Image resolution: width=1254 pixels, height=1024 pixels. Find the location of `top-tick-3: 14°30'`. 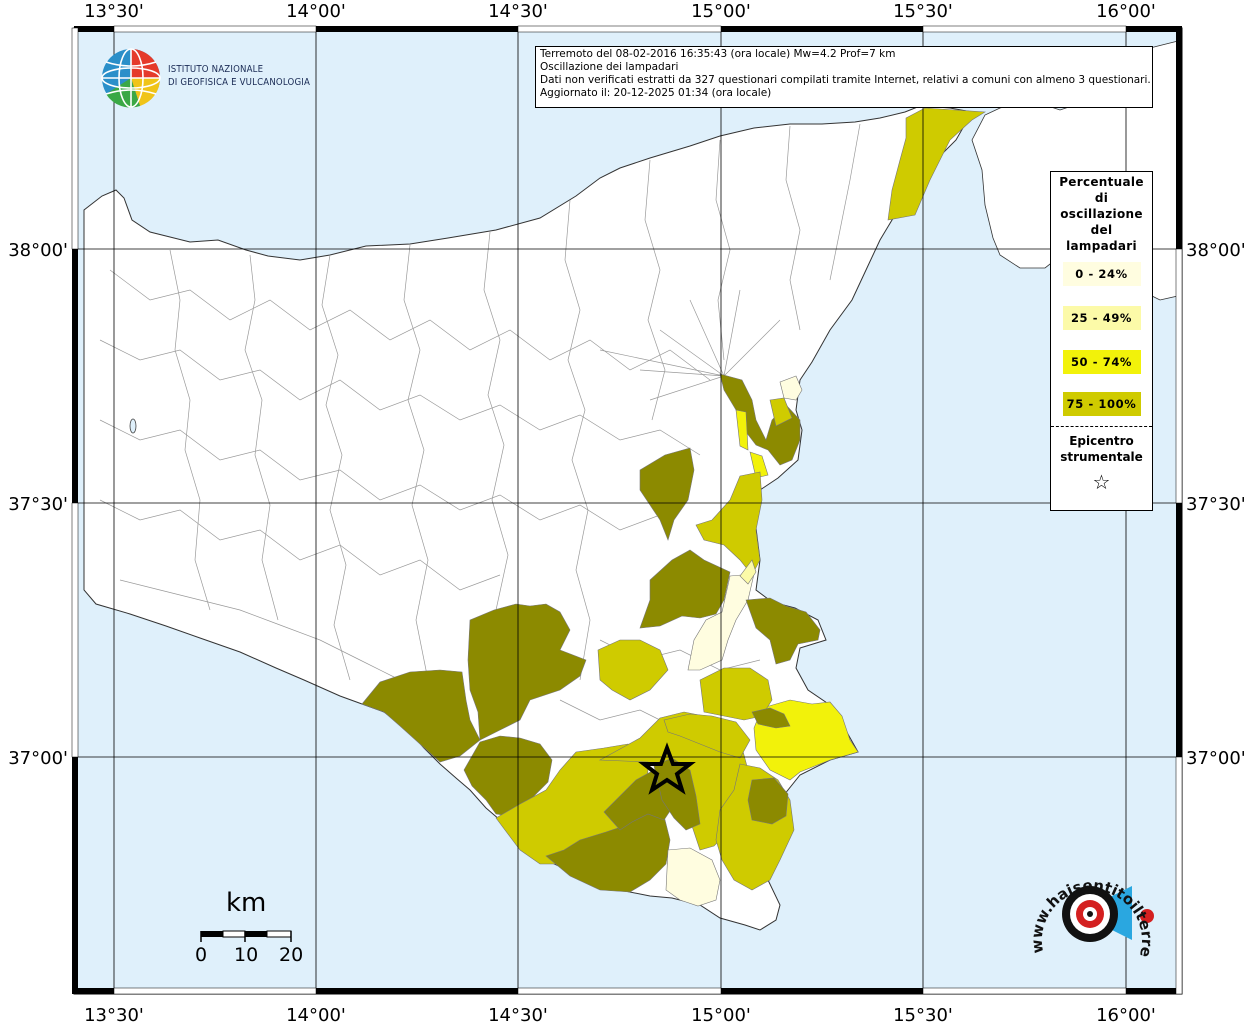

top-tick-3: 14°30' is located at coordinates (518, 11).